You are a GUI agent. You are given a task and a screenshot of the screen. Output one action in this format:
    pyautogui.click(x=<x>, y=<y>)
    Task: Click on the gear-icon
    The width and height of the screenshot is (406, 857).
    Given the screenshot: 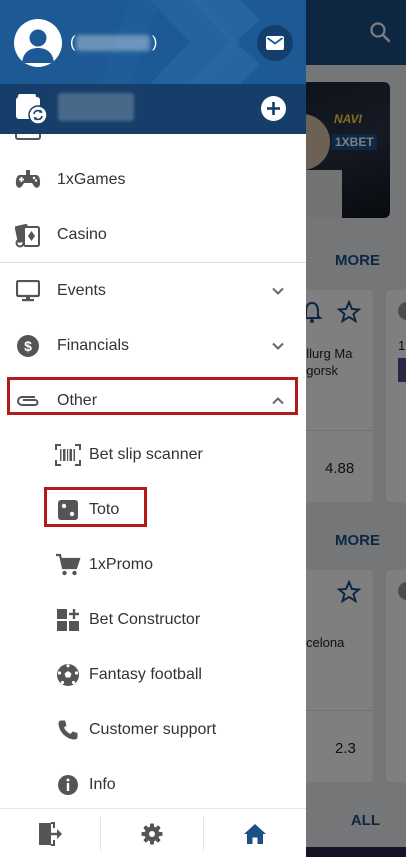 What is the action you would take?
    pyautogui.click(x=152, y=833)
    